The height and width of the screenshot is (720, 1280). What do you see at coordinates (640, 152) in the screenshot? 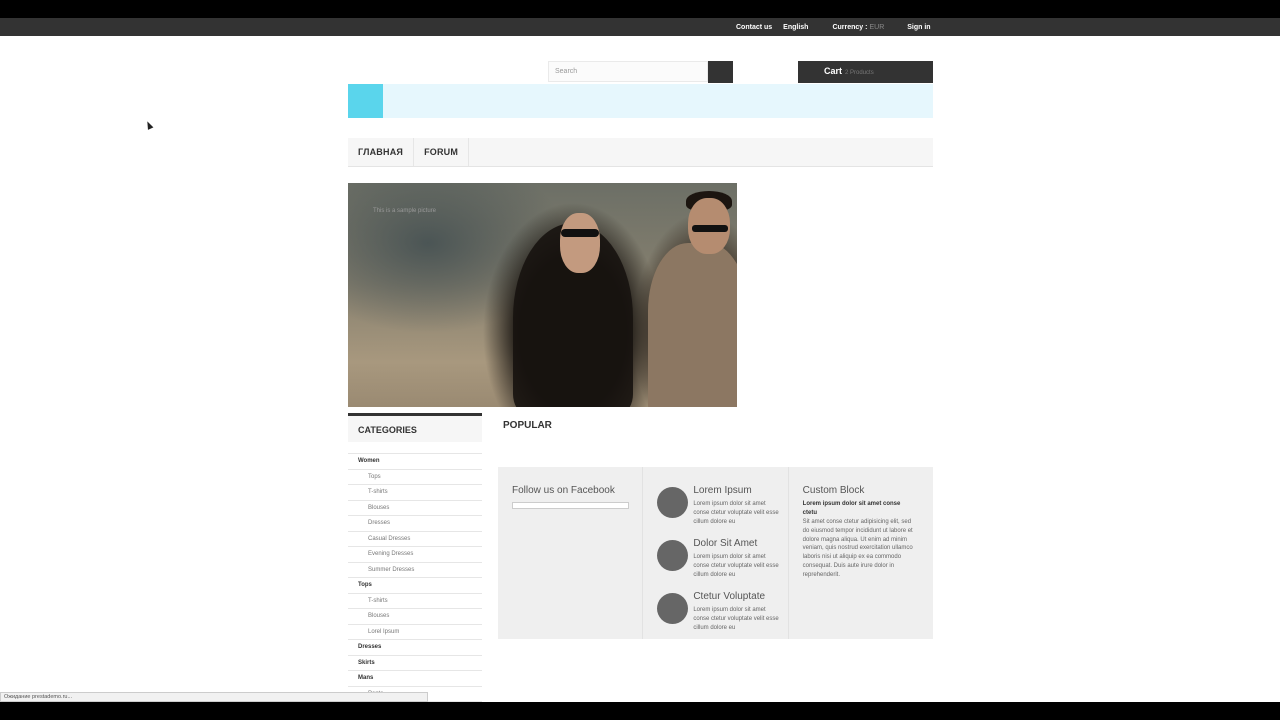
I see `main-menu: ГЛАВНАЯ FORUM` at bounding box center [640, 152].